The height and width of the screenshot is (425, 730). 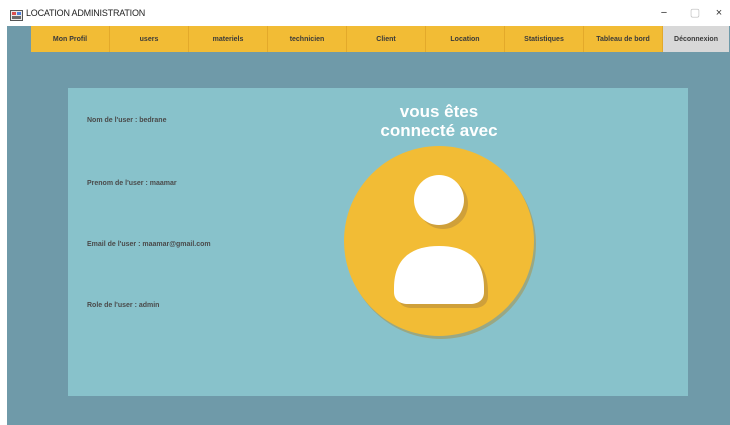 I want to click on menu-tableau-de-bord: Tableau de bord, so click(x=623, y=39).